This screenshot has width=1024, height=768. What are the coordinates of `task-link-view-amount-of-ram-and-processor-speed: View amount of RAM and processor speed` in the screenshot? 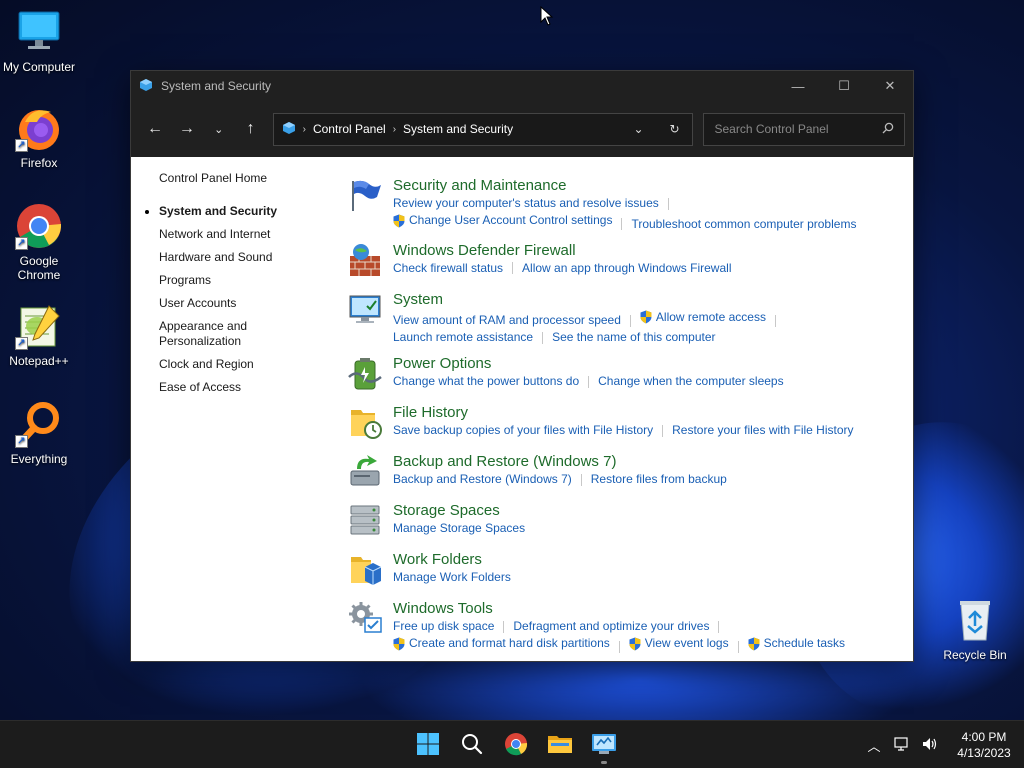 It's located at (507, 320).